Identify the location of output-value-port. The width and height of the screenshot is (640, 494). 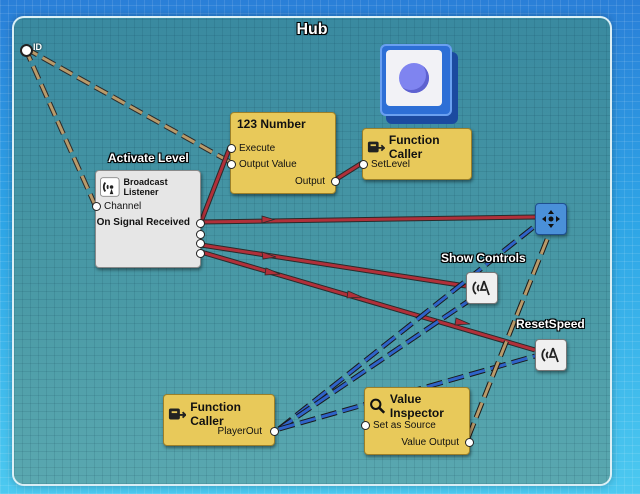
(231, 164).